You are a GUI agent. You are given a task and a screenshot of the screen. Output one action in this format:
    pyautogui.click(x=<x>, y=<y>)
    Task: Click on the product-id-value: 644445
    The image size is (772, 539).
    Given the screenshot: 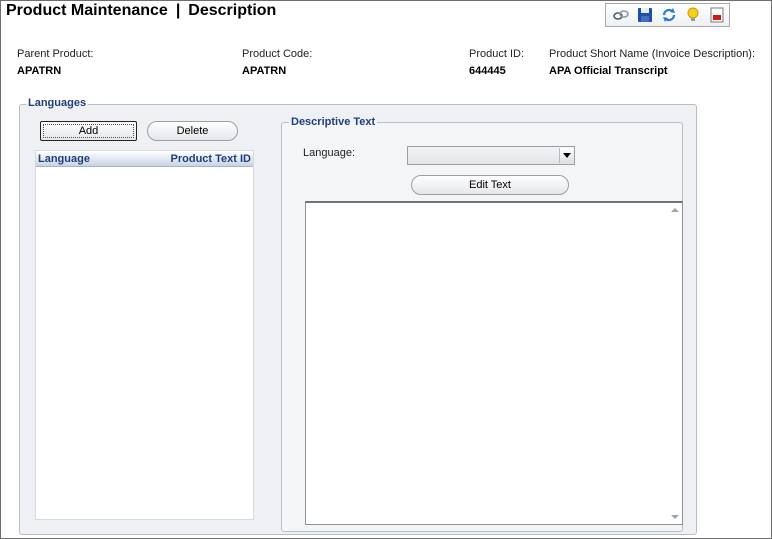 What is the action you would take?
    pyautogui.click(x=487, y=71)
    